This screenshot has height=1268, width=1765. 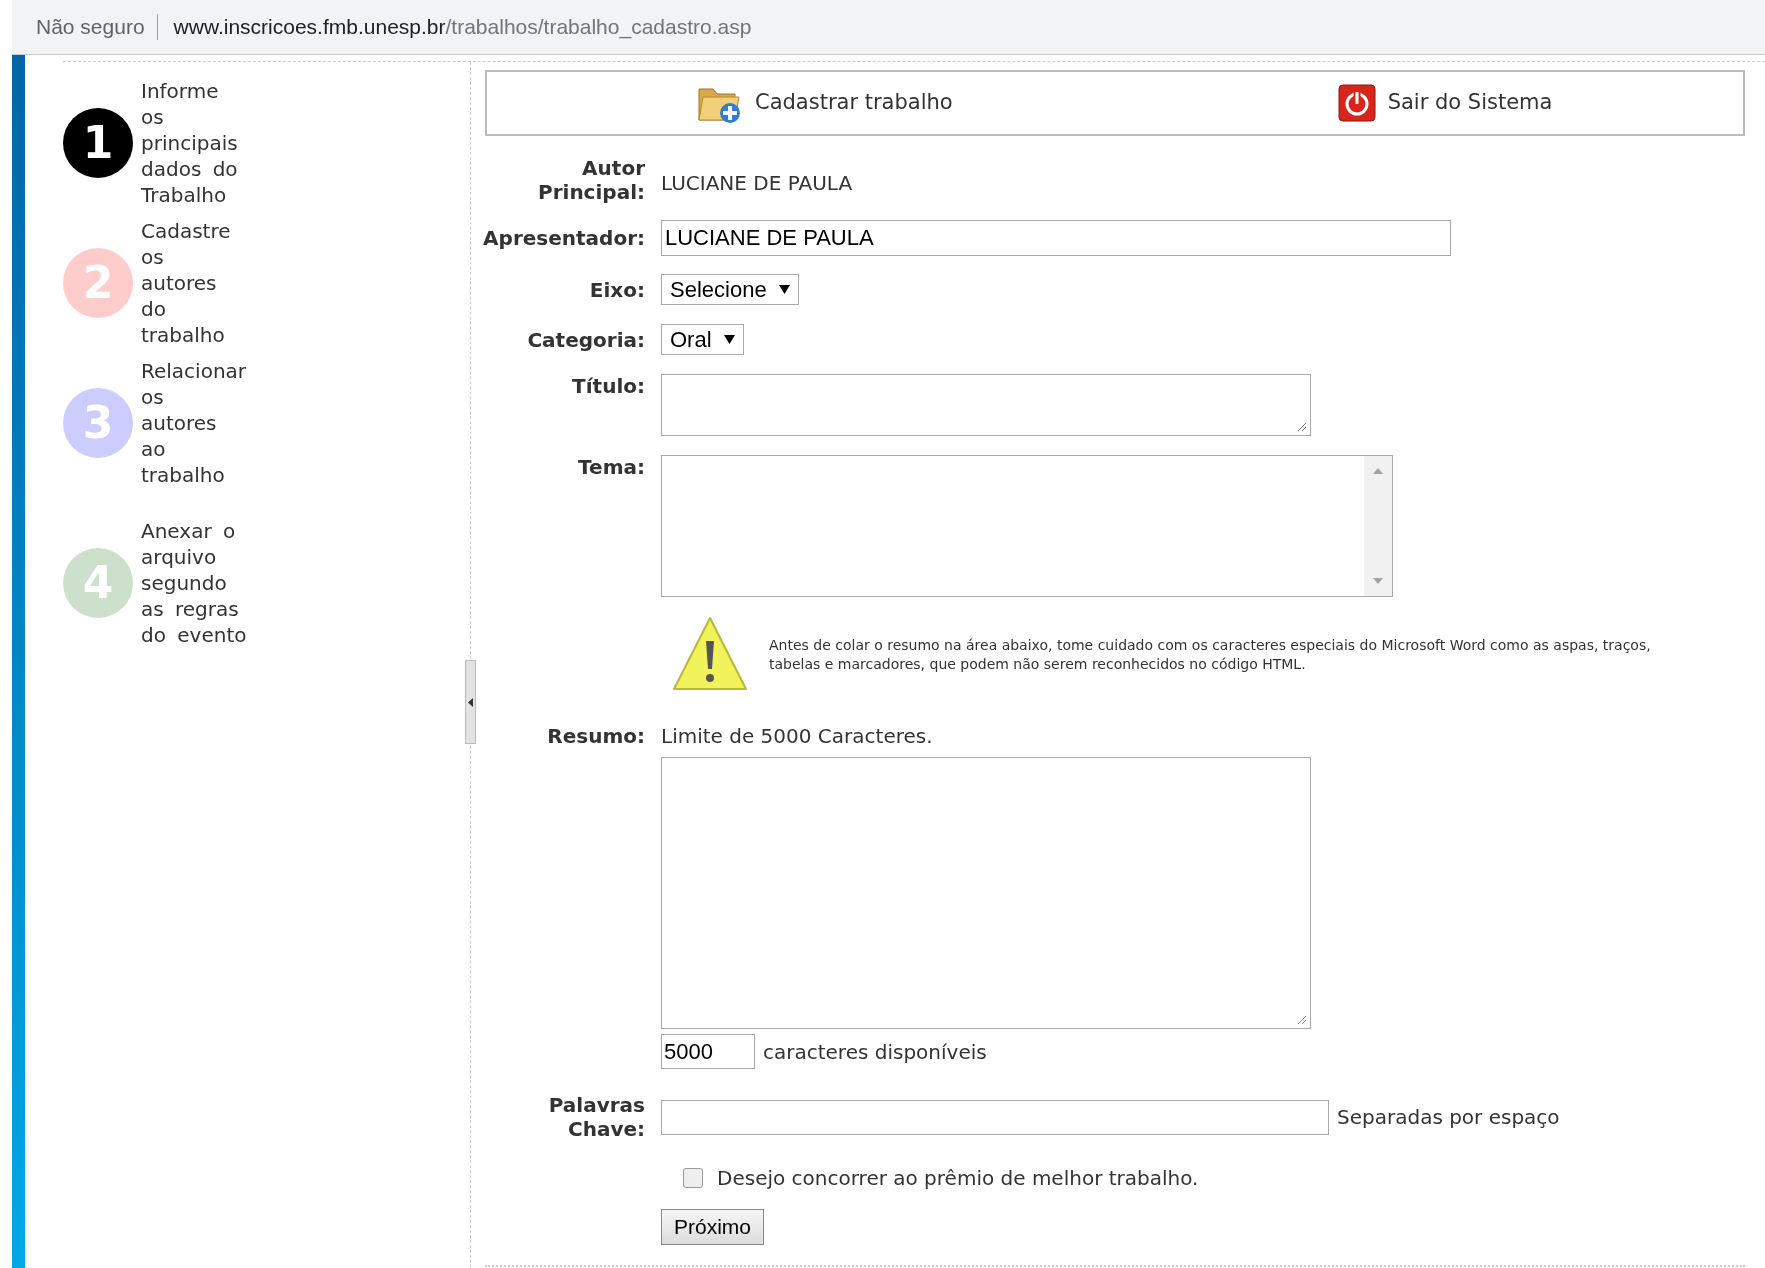 What do you see at coordinates (730, 289) in the screenshot?
I see `dropdown: Selecione` at bounding box center [730, 289].